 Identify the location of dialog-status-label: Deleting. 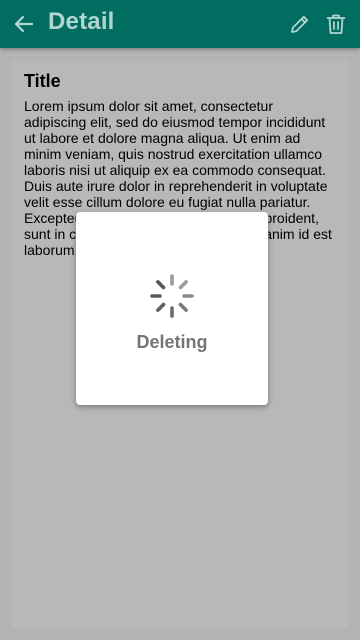
(172, 342).